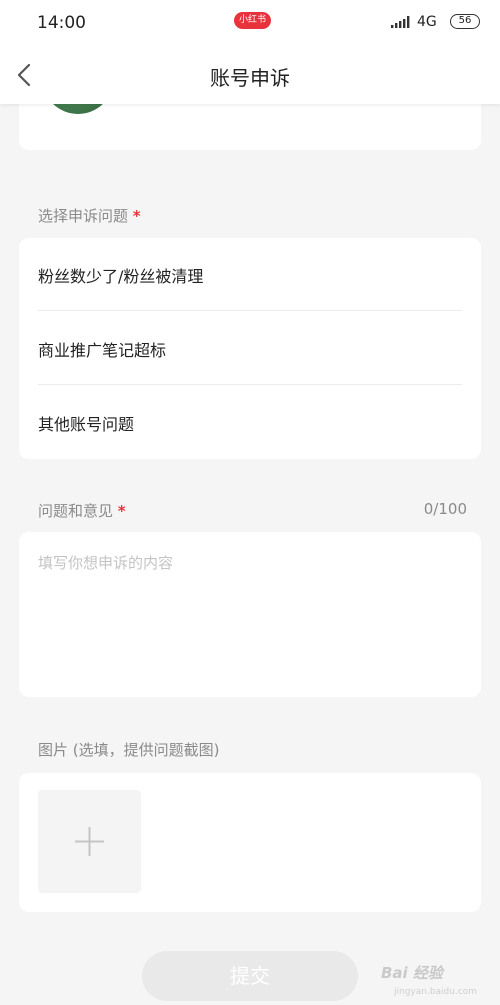  I want to click on nav-bar: 账号申诉, so click(250, 75).